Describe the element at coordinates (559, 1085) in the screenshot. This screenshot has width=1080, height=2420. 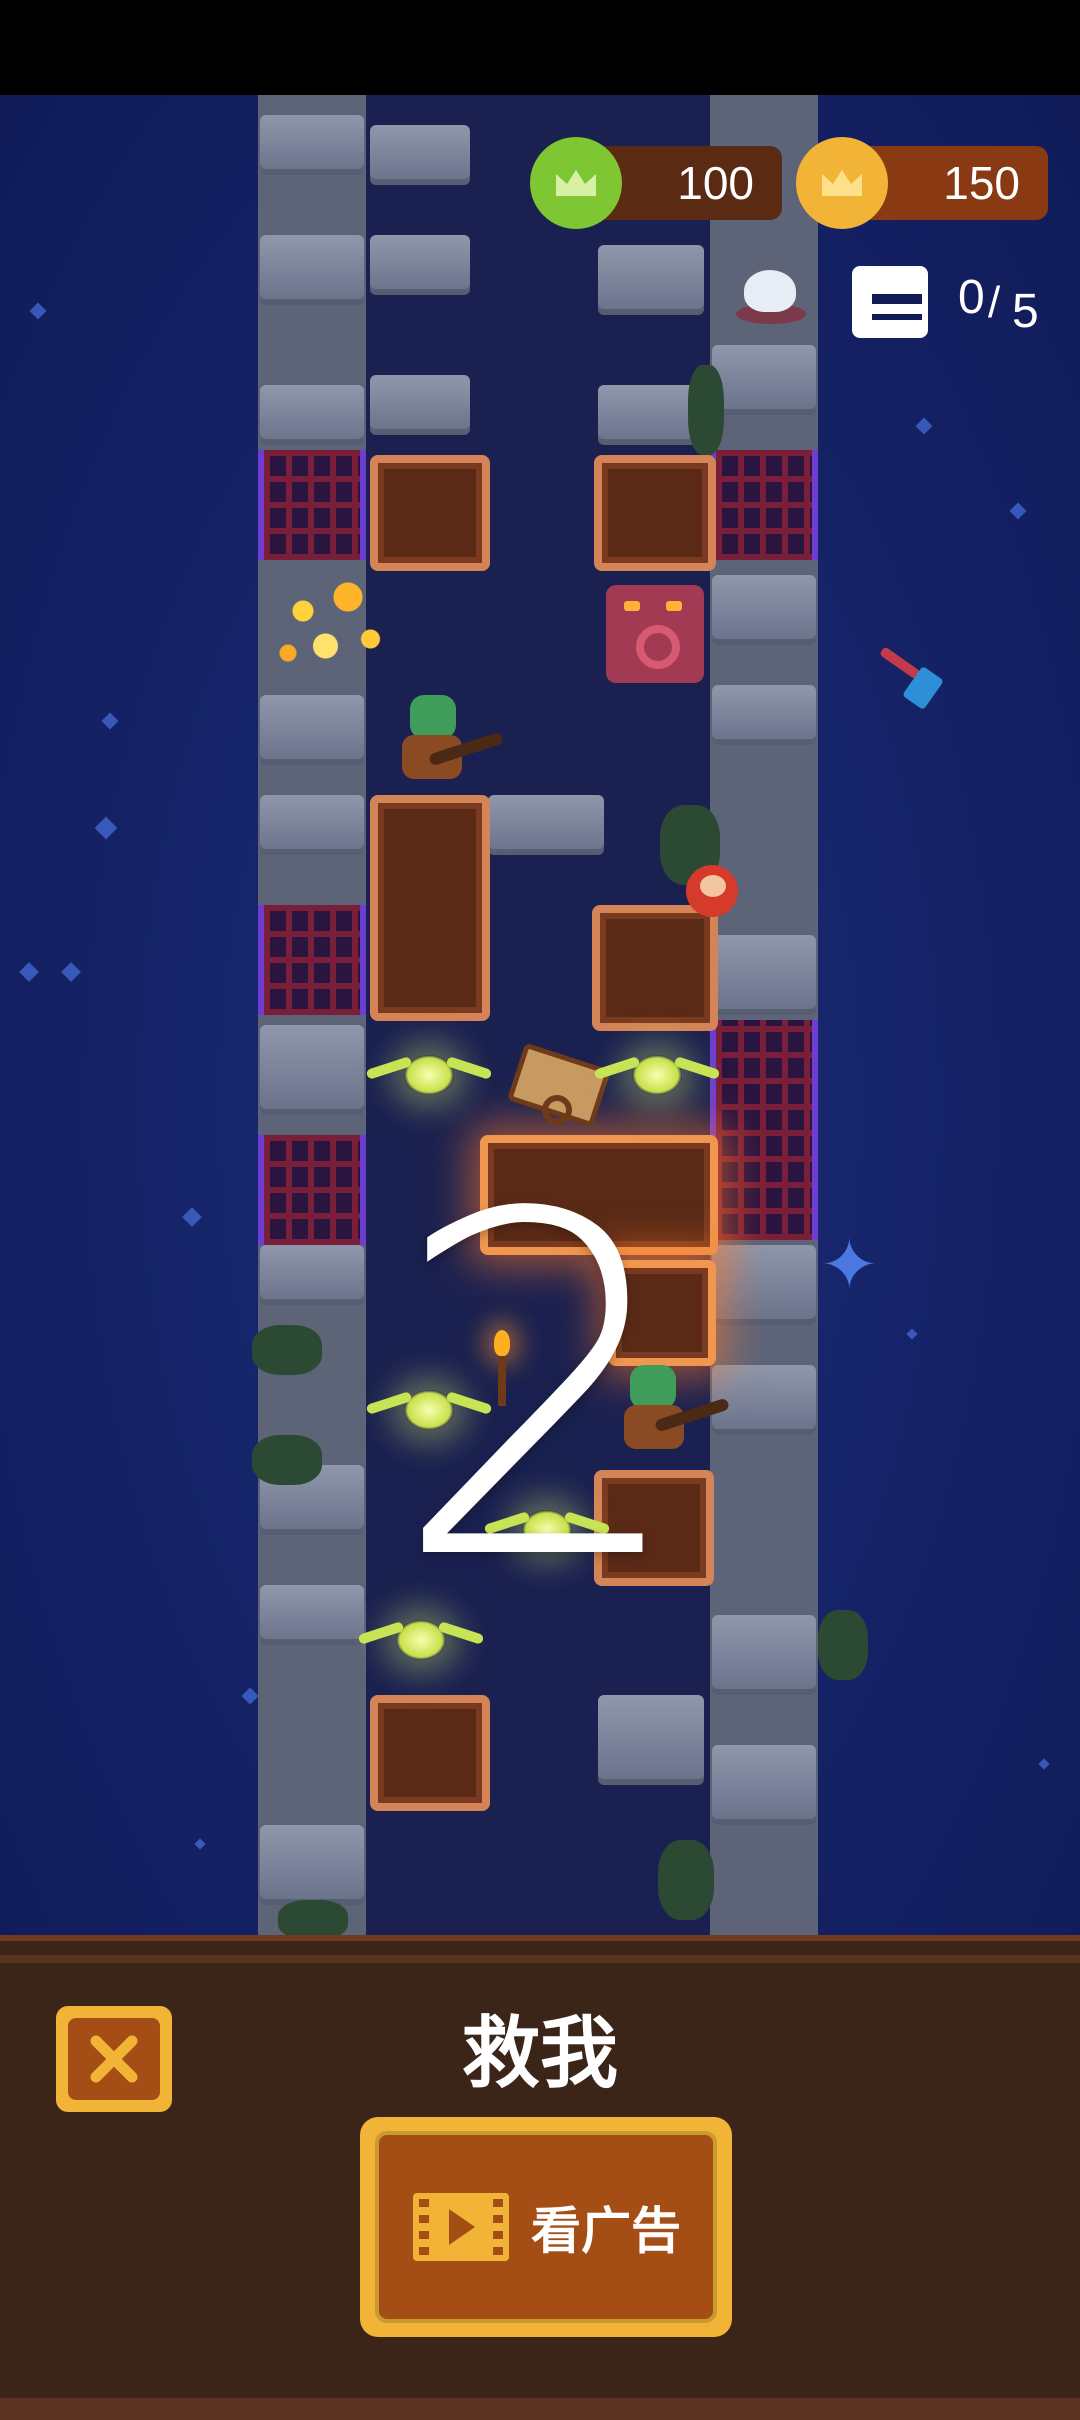
I see `treasure-cart` at that location.